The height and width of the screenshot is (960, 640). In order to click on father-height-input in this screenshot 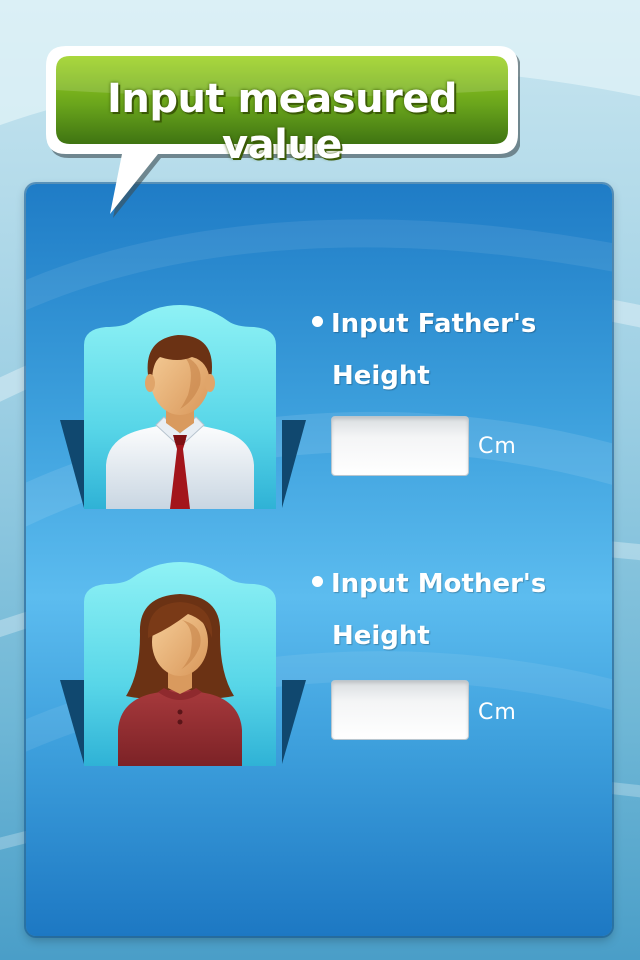, I will do `click(400, 446)`.